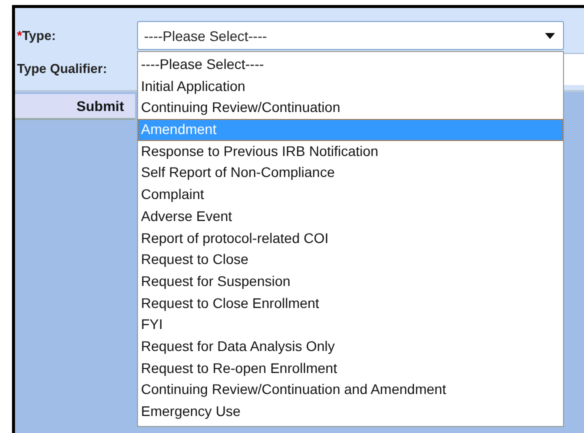  I want to click on required-mark: *, so click(19, 35).